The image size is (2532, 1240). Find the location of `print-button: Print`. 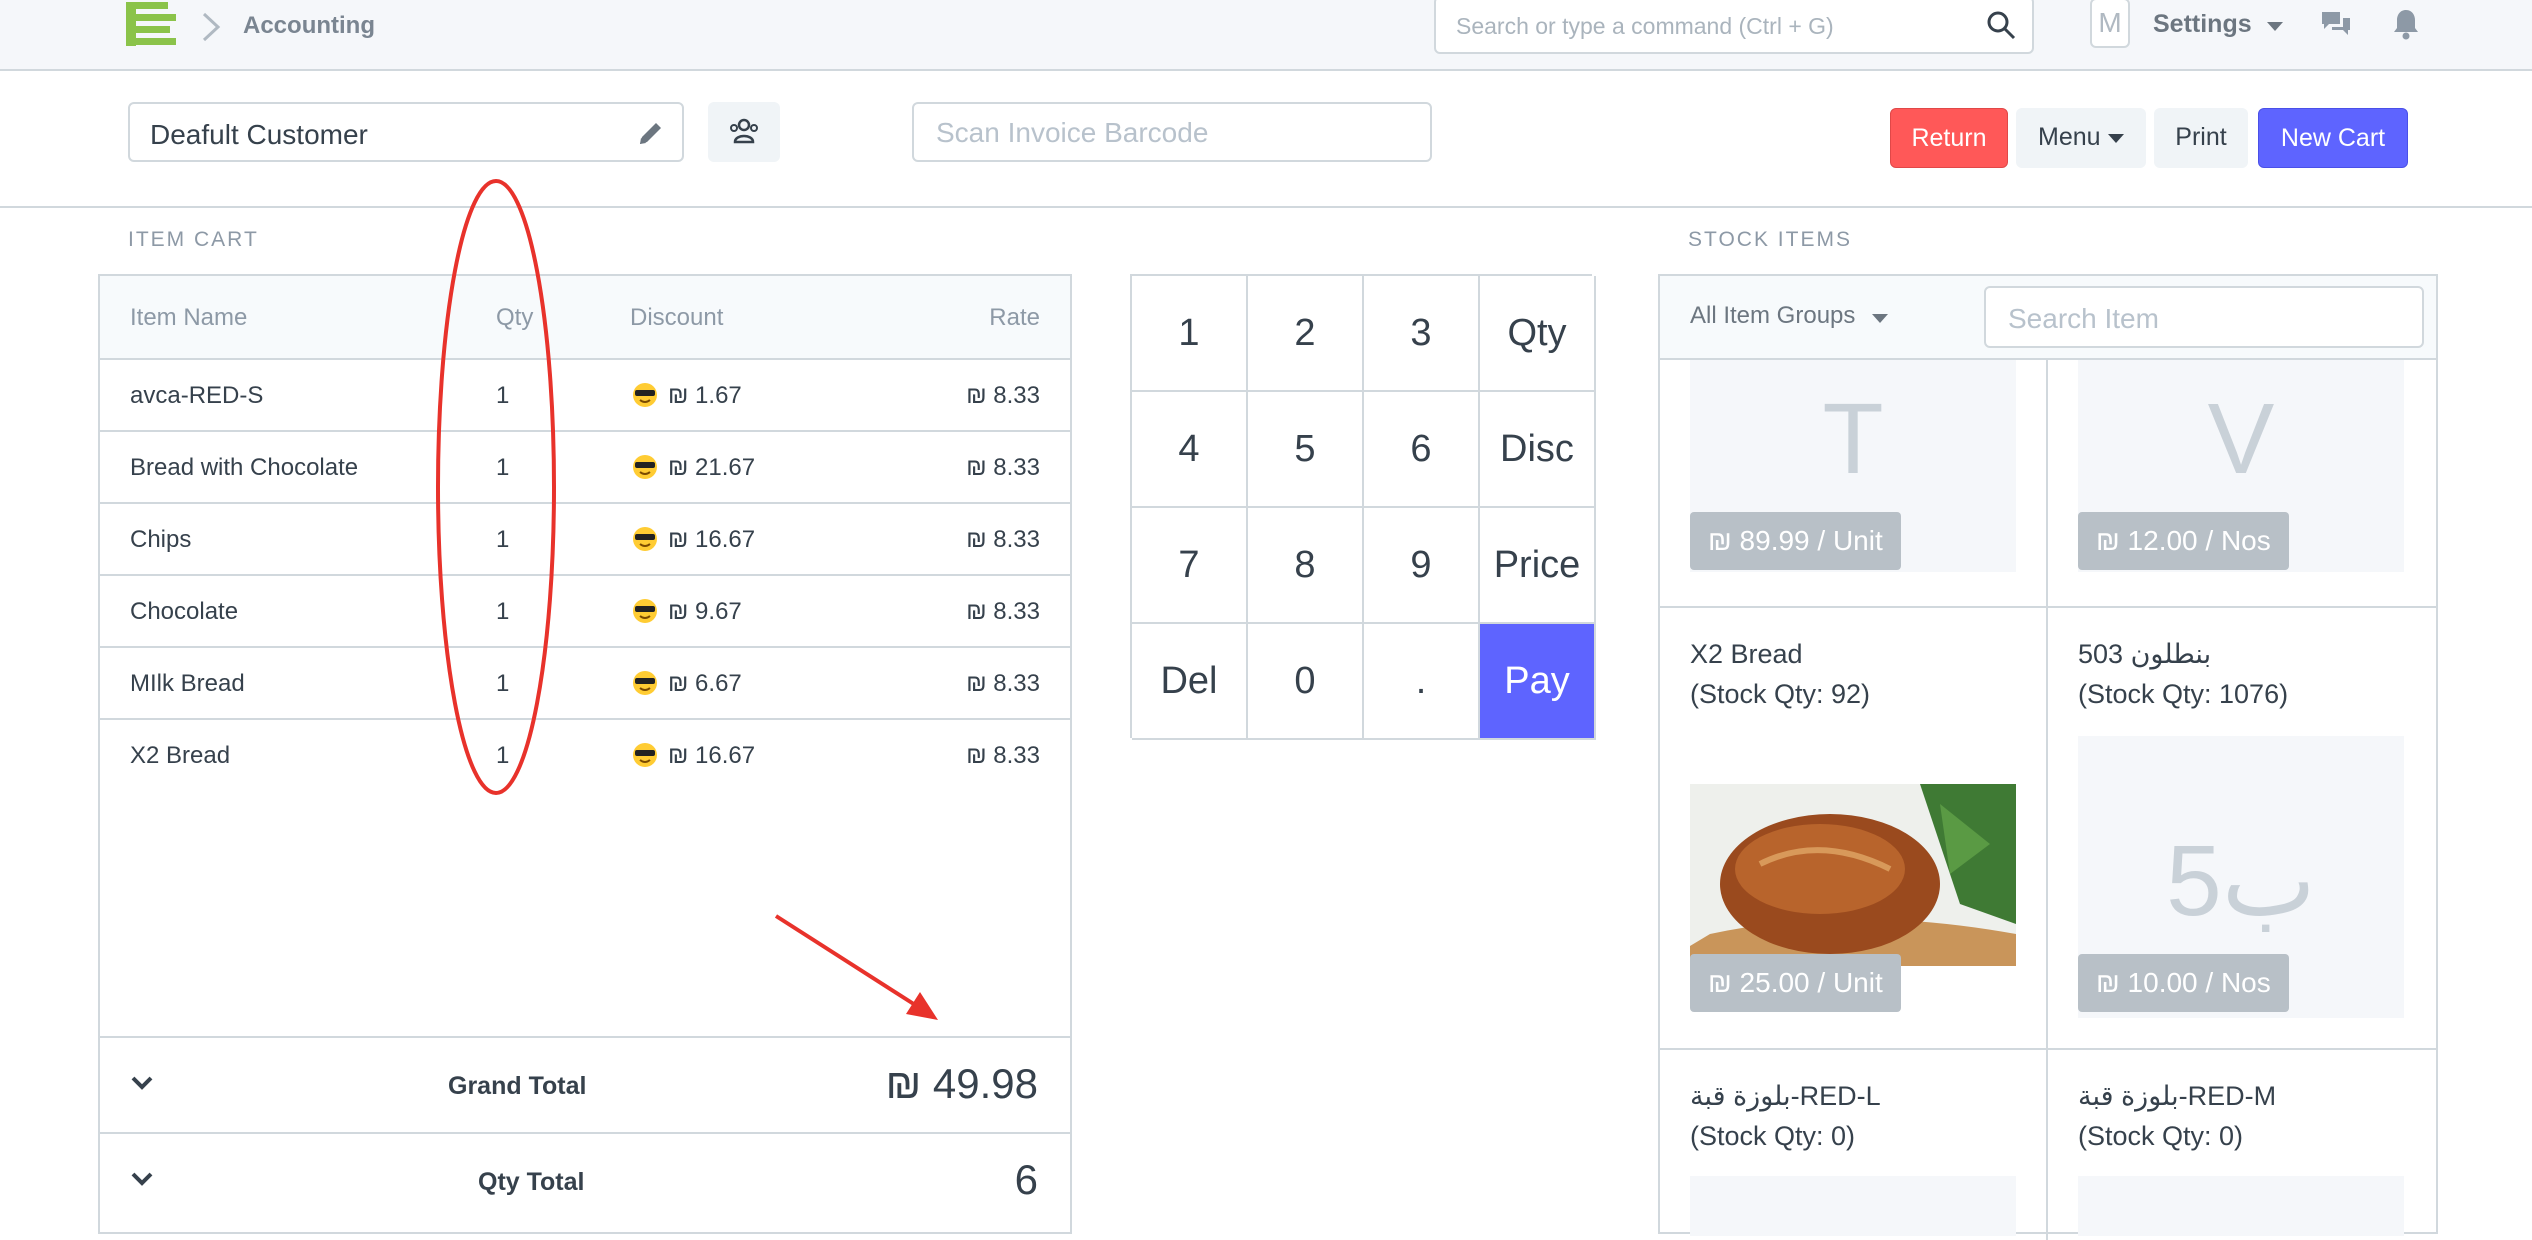

print-button: Print is located at coordinates (2201, 138).